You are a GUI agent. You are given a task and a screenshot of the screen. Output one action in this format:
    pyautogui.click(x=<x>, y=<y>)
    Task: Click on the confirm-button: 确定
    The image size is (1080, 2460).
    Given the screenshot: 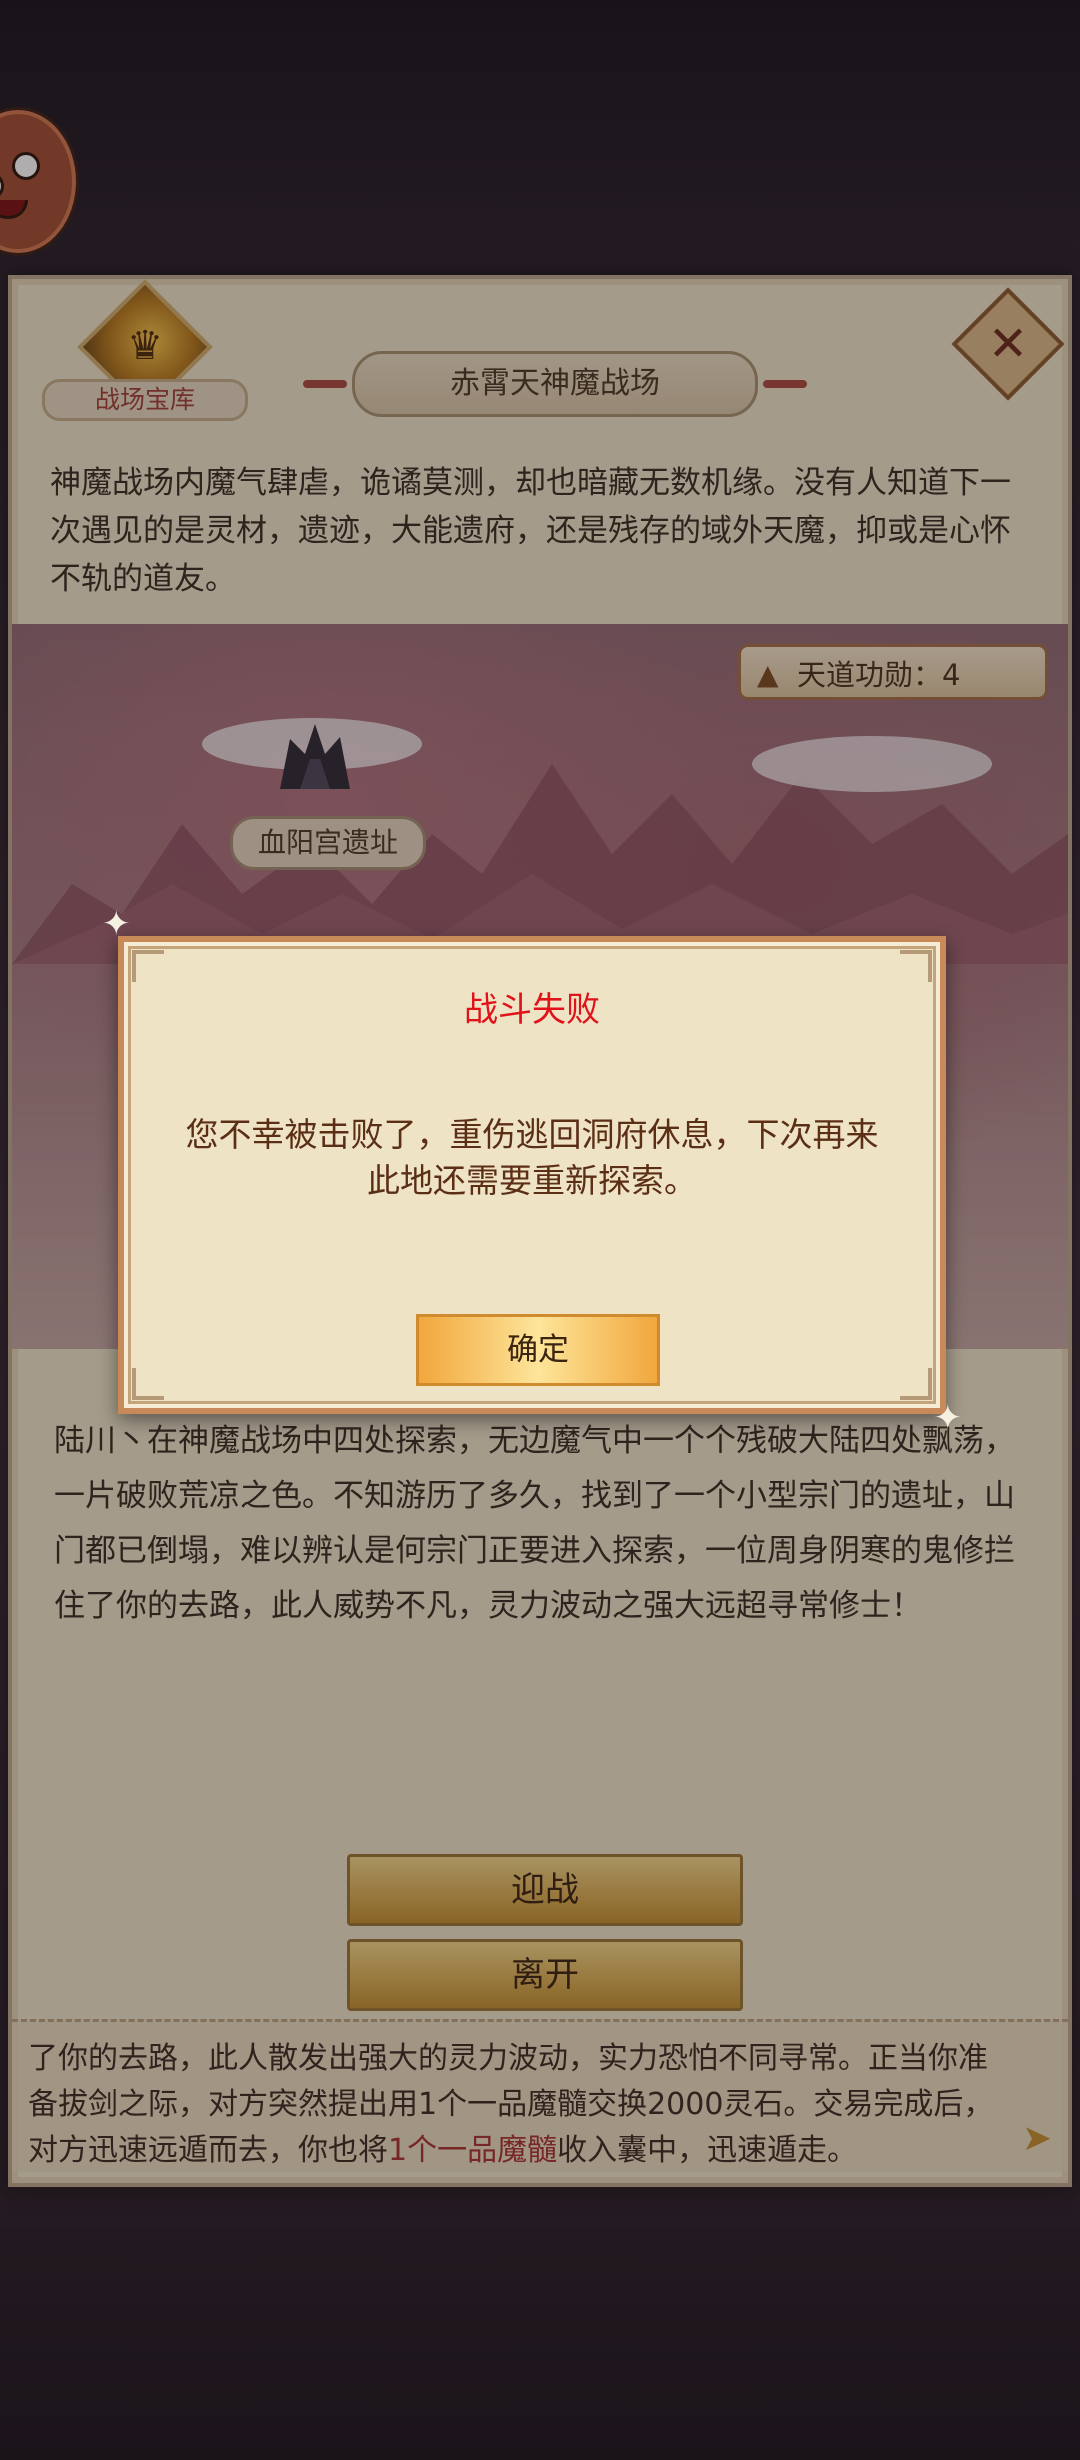 What is the action you would take?
    pyautogui.click(x=538, y=1350)
    